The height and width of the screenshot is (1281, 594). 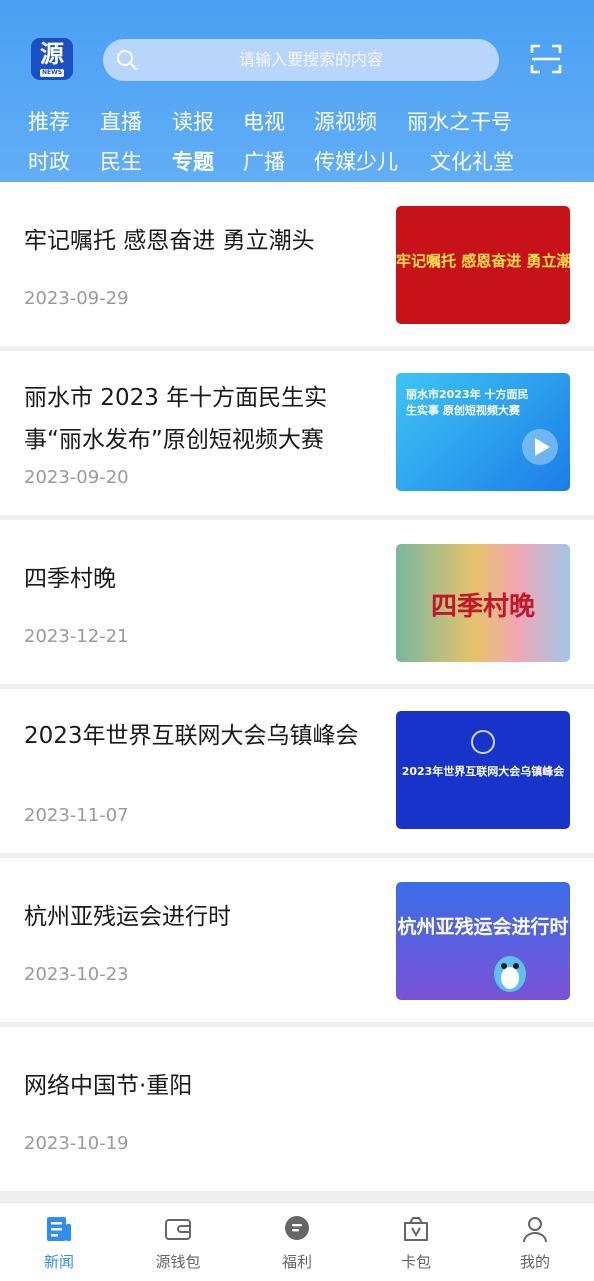 What do you see at coordinates (178, 1242) in the screenshot?
I see `tab-wallet: 源钱包` at bounding box center [178, 1242].